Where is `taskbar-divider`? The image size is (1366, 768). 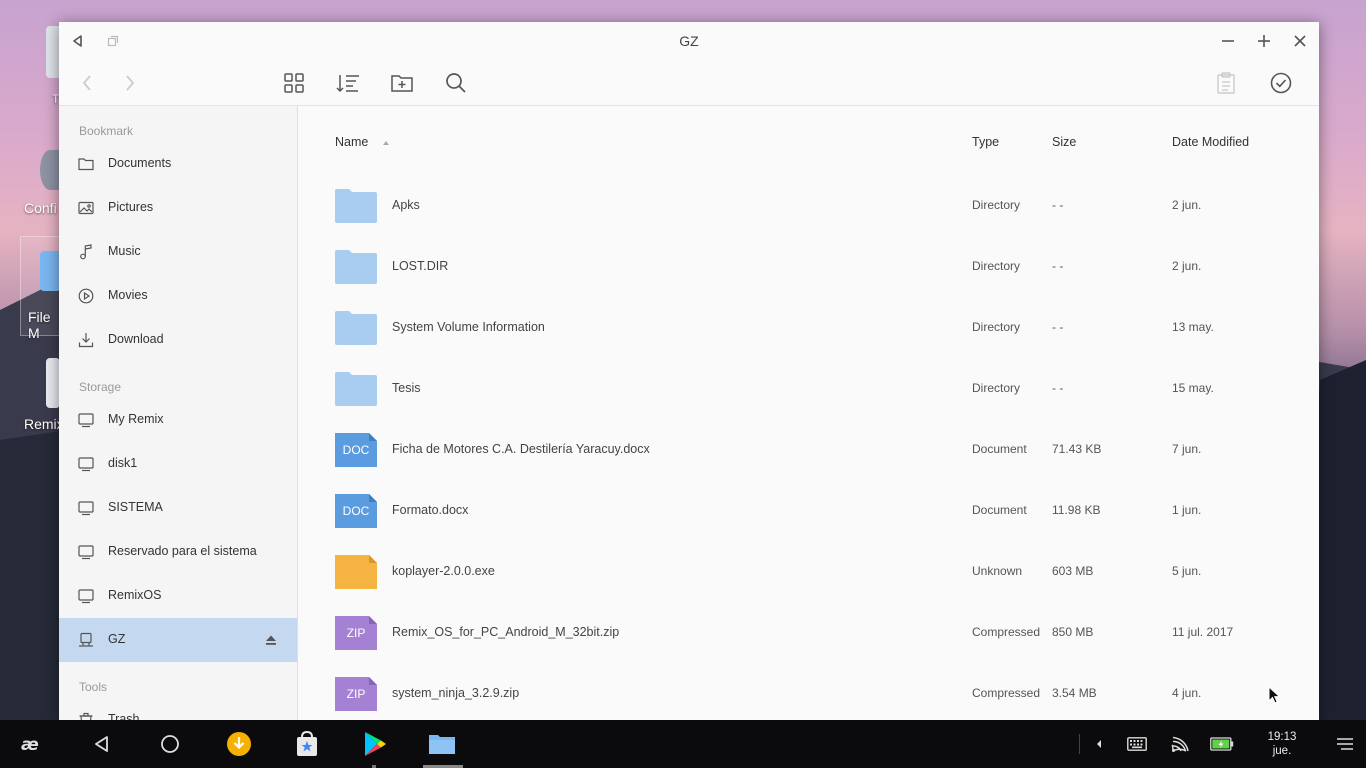
taskbar-divider is located at coordinates (1079, 744).